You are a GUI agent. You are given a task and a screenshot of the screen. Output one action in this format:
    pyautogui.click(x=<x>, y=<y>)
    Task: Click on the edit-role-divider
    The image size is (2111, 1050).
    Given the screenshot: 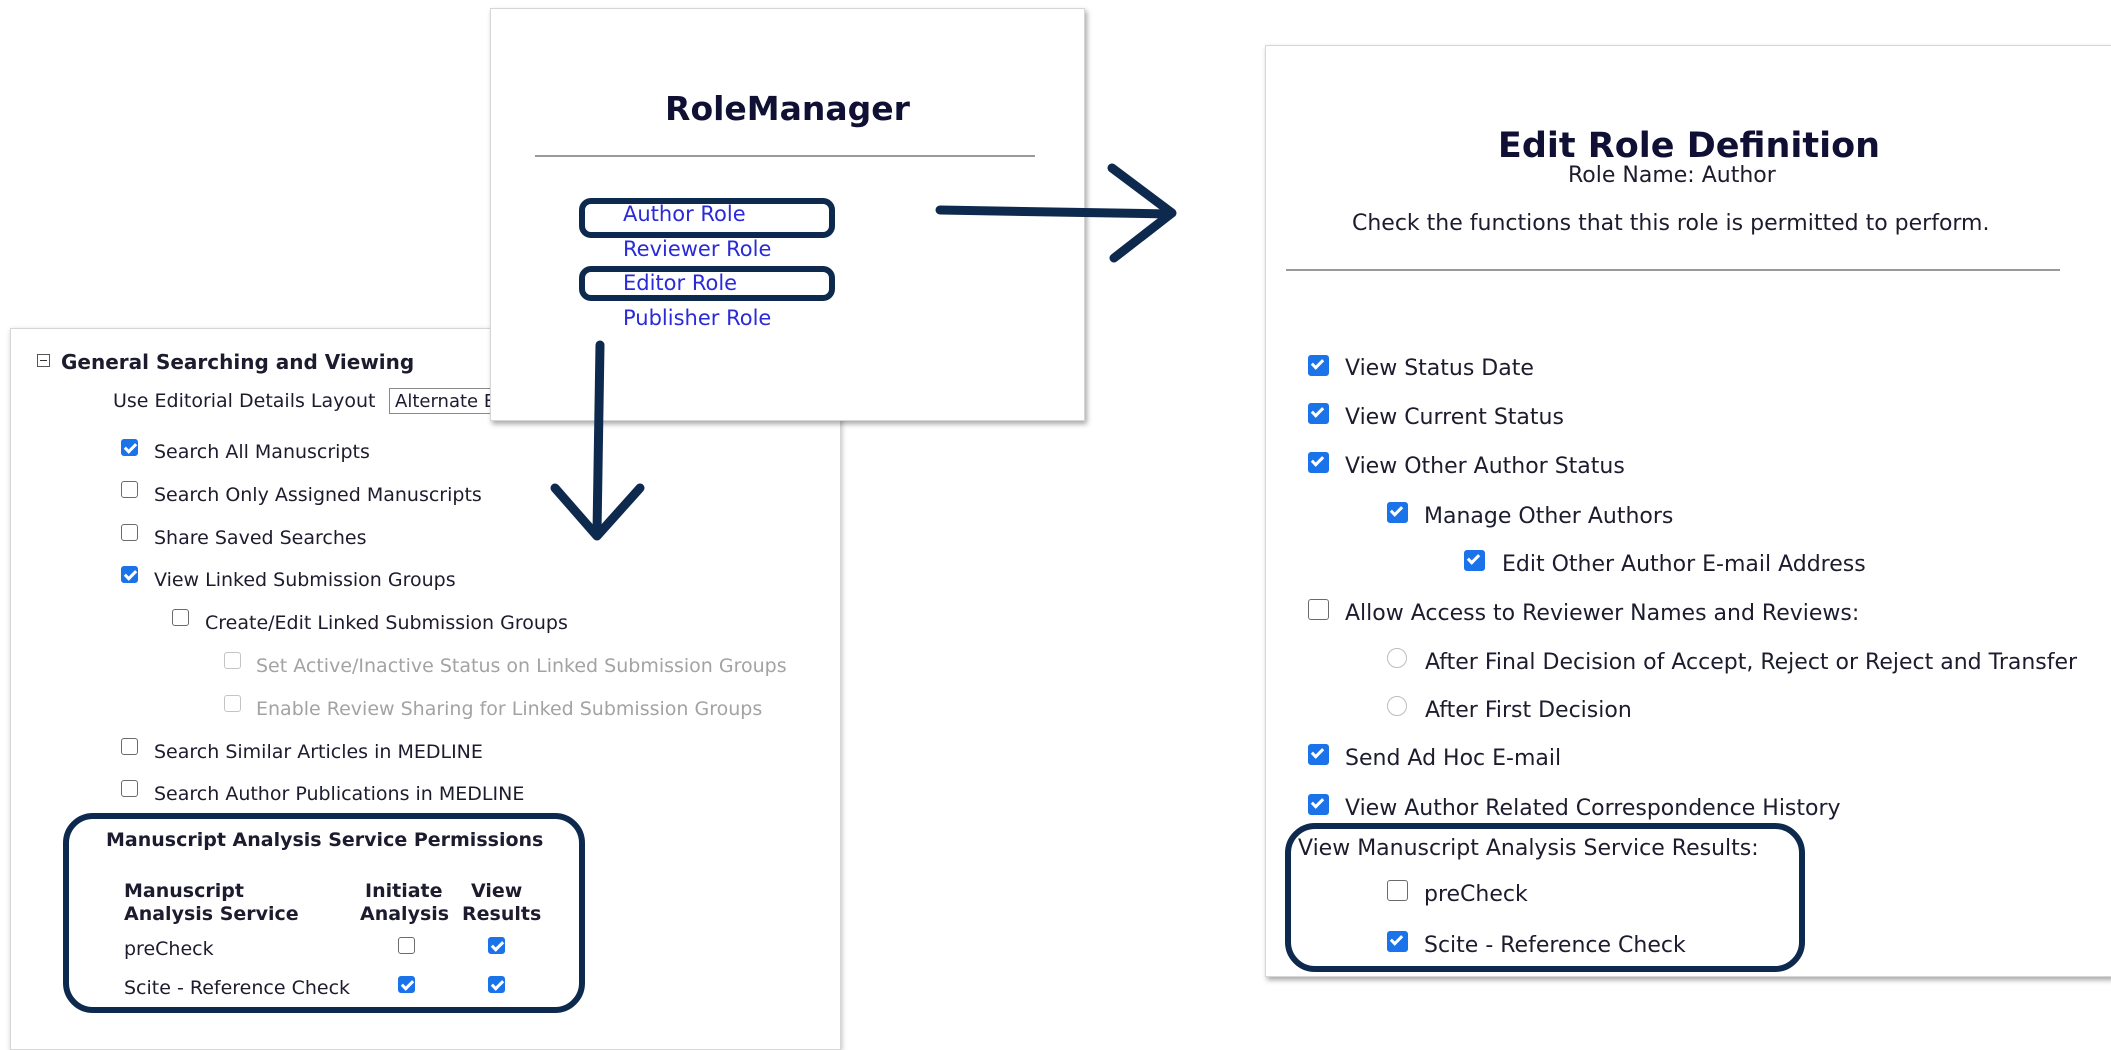 What is the action you would take?
    pyautogui.click(x=1673, y=270)
    